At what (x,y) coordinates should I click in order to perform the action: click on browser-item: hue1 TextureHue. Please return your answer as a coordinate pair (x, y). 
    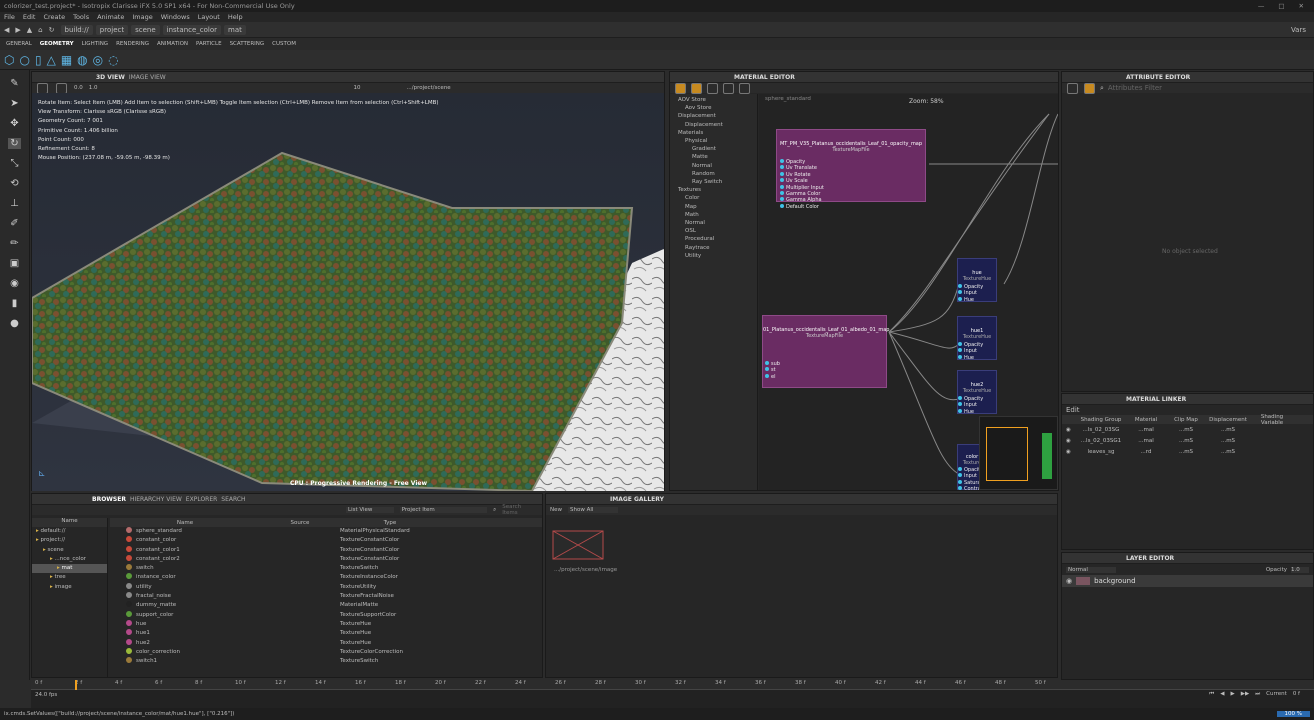
    Looking at the image, I should click on (326, 633).